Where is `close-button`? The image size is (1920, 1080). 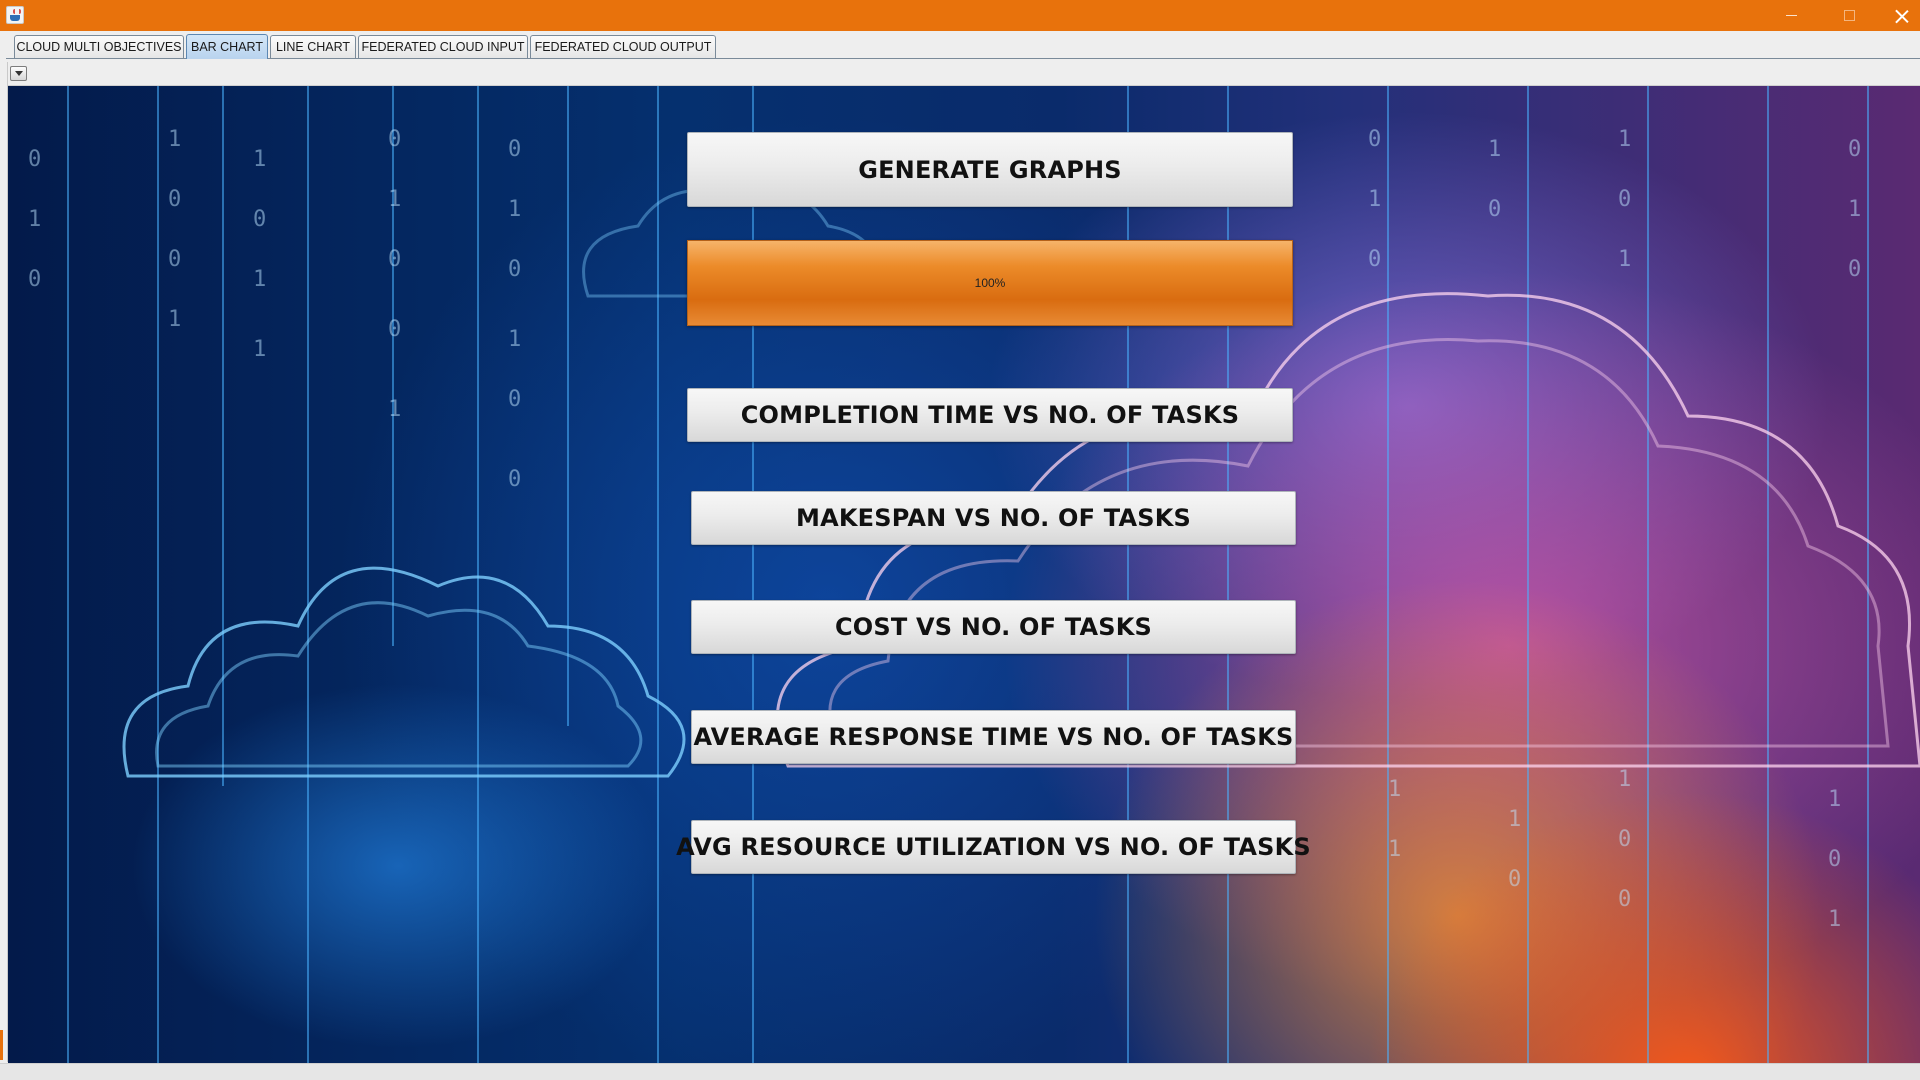
close-button is located at coordinates (1902, 15).